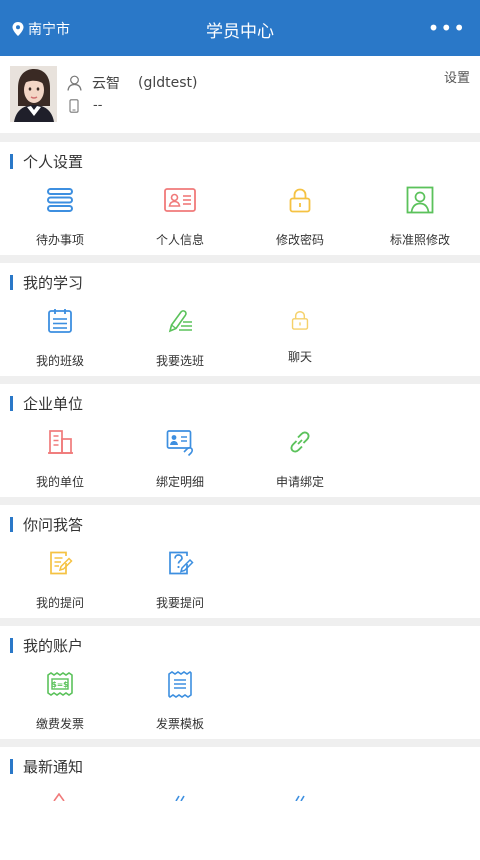 This screenshot has height=860, width=480. I want to click on section-my-account: 我的账户 $=$ 缴费发票 发票模板, so click(240, 682).